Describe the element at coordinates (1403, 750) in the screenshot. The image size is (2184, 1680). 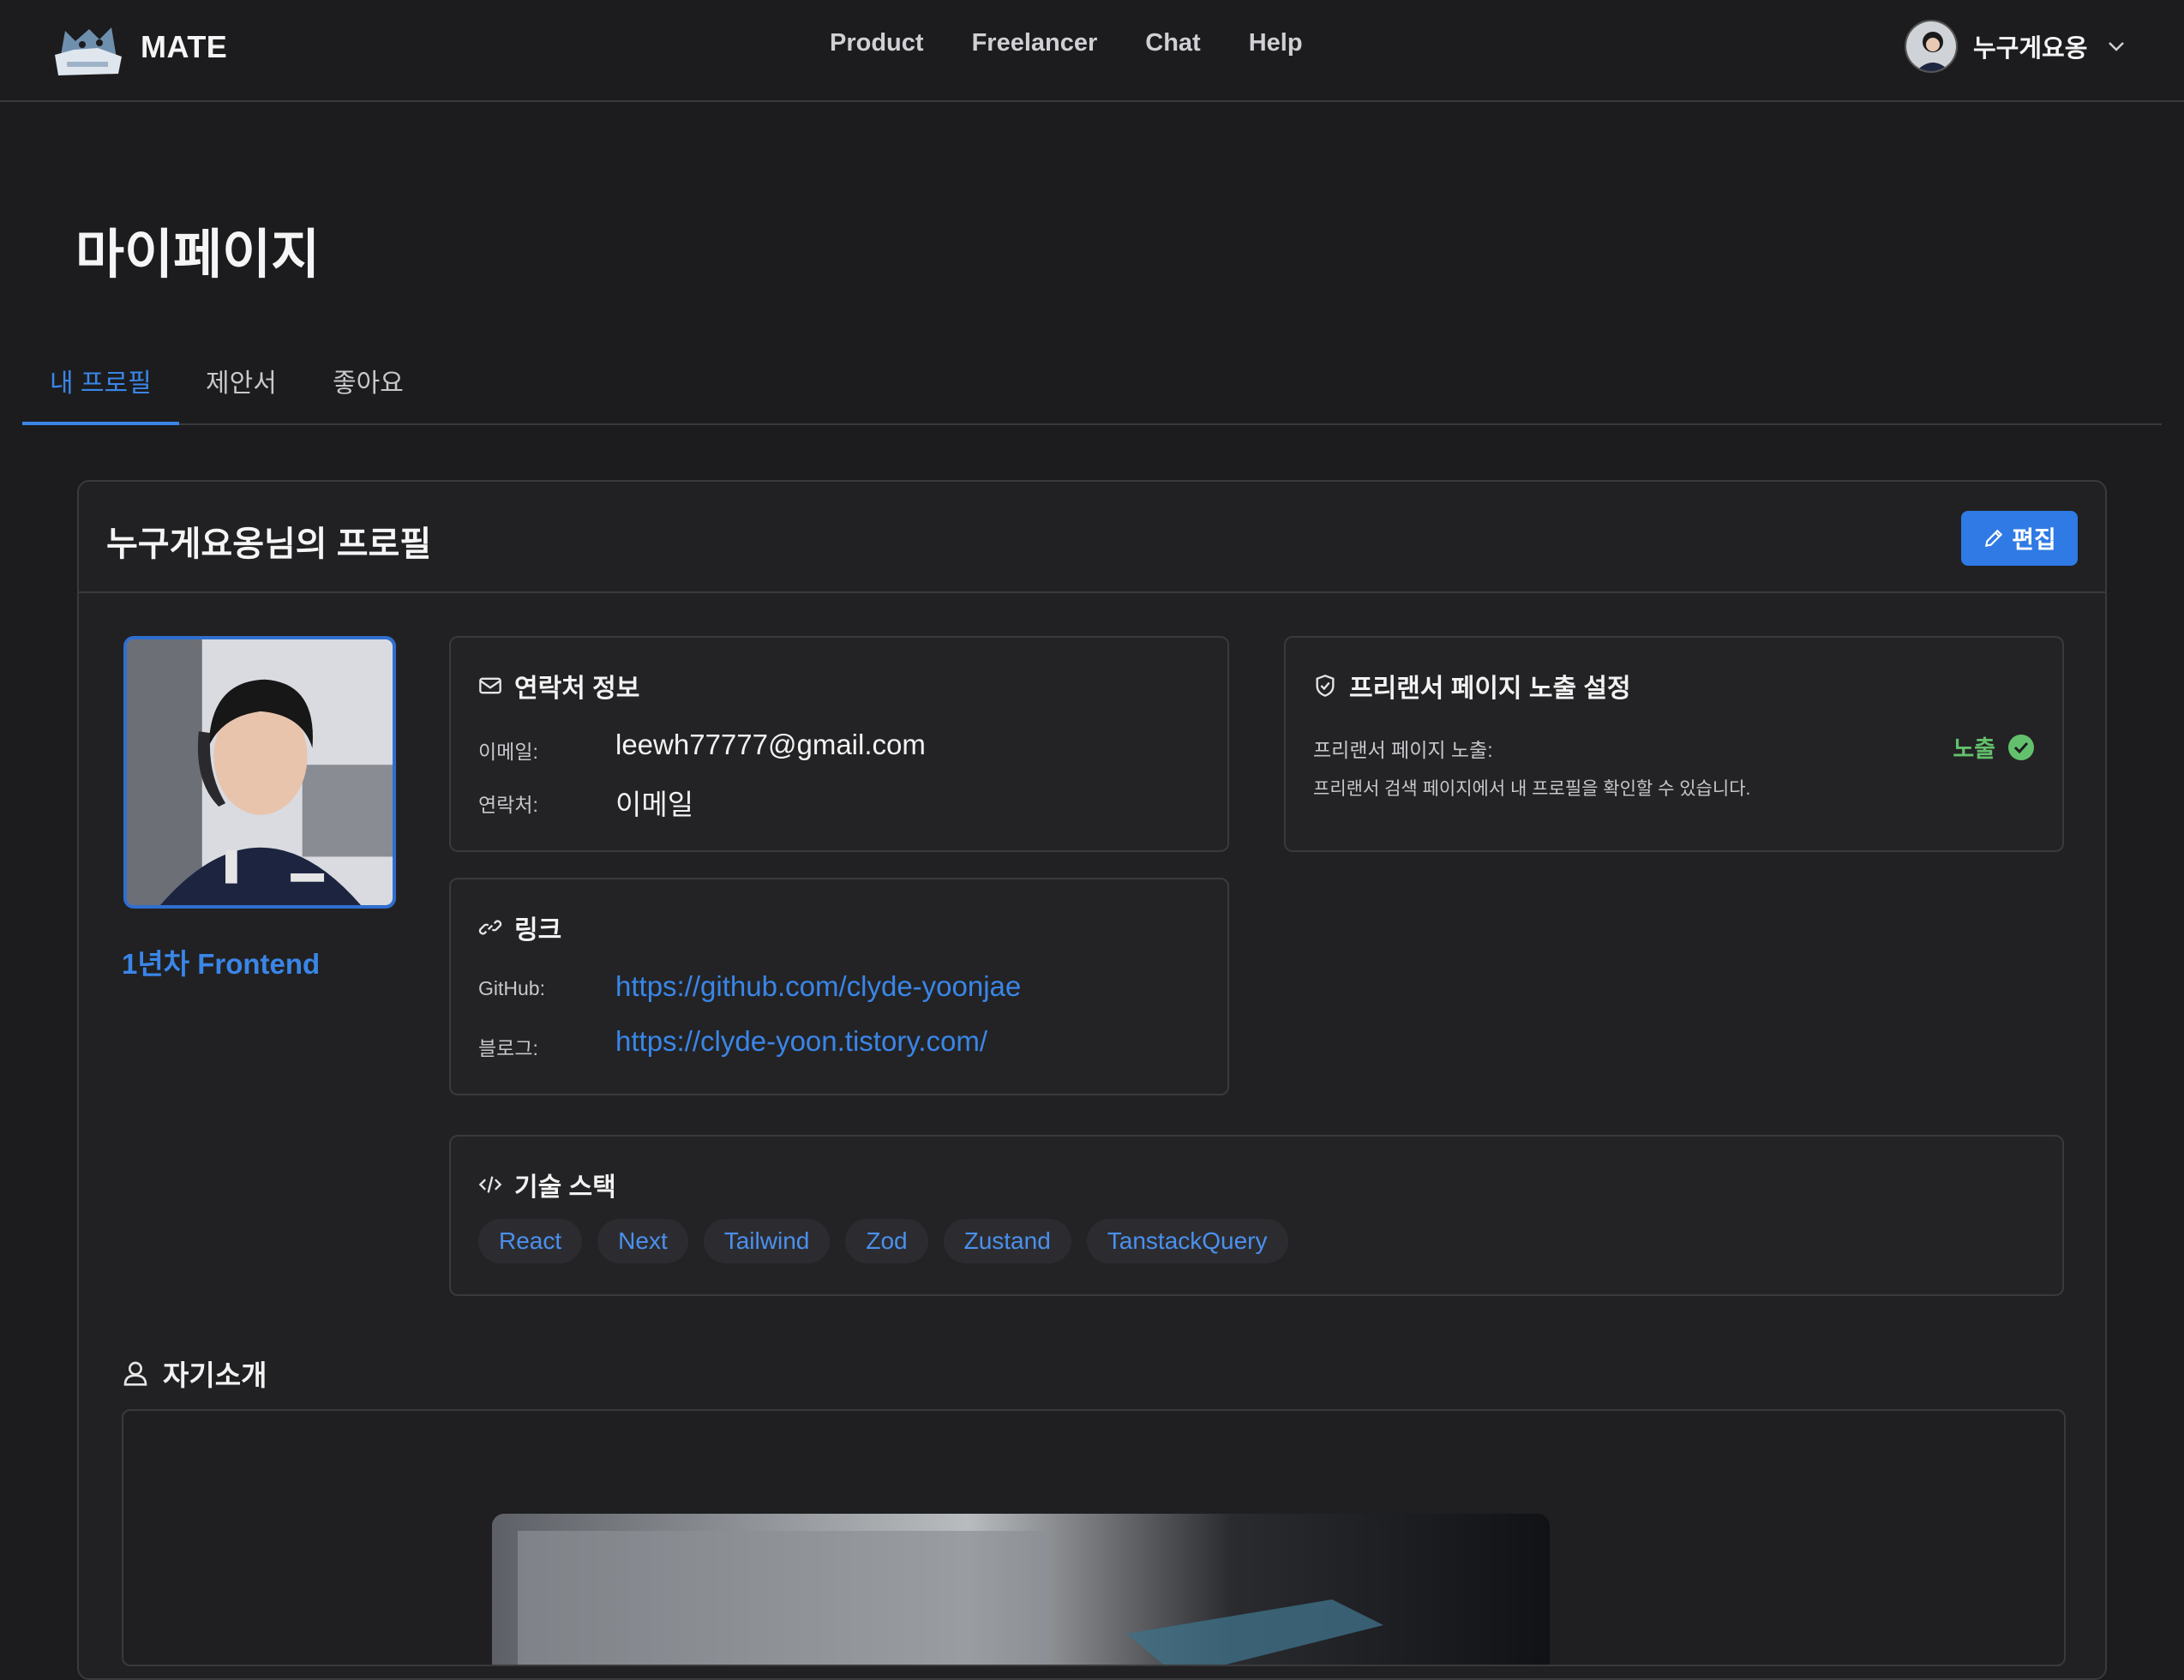
I see `exposure-label: 프리랜서 페이지 노출:` at that location.